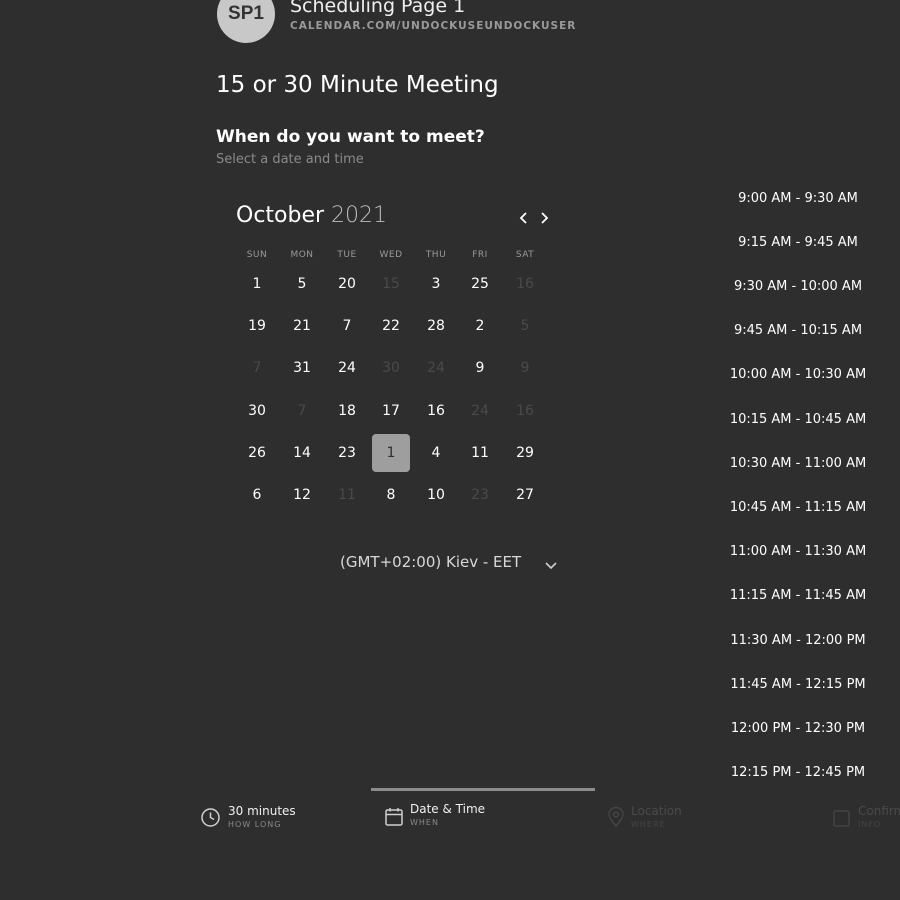  I want to click on calendar-day: 26, so click(257, 453).